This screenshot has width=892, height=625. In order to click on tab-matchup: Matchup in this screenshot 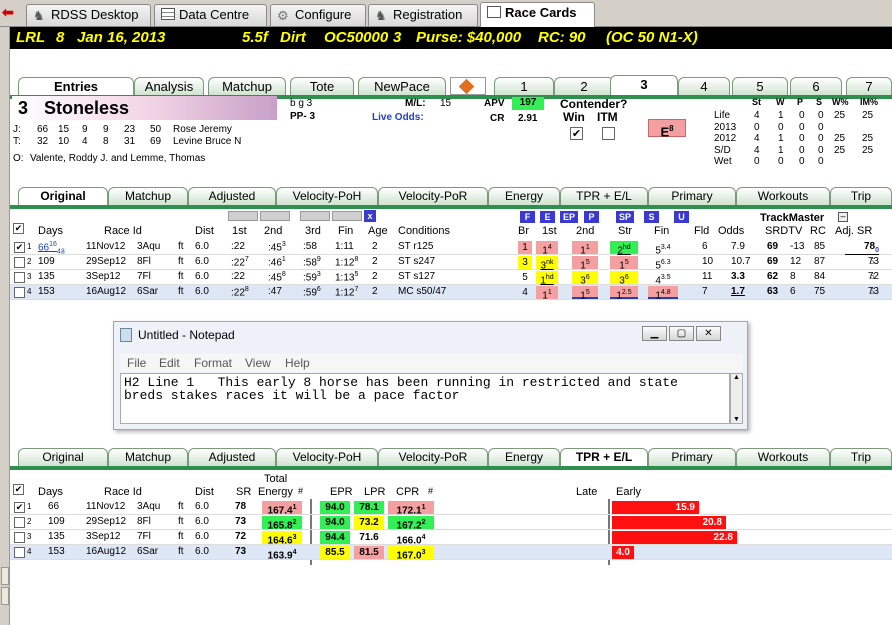, I will do `click(247, 86)`.